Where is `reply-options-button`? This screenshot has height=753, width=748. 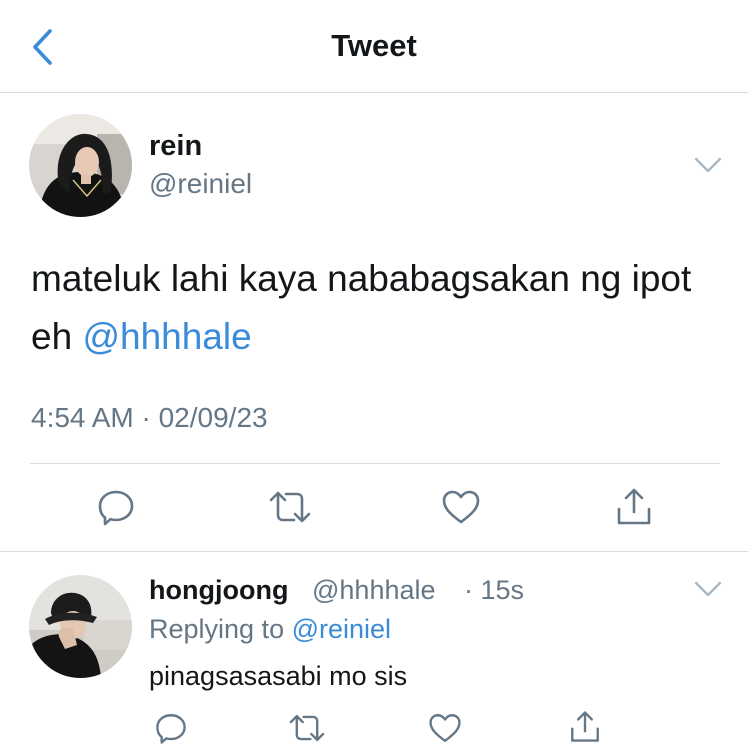 reply-options-button is located at coordinates (708, 589).